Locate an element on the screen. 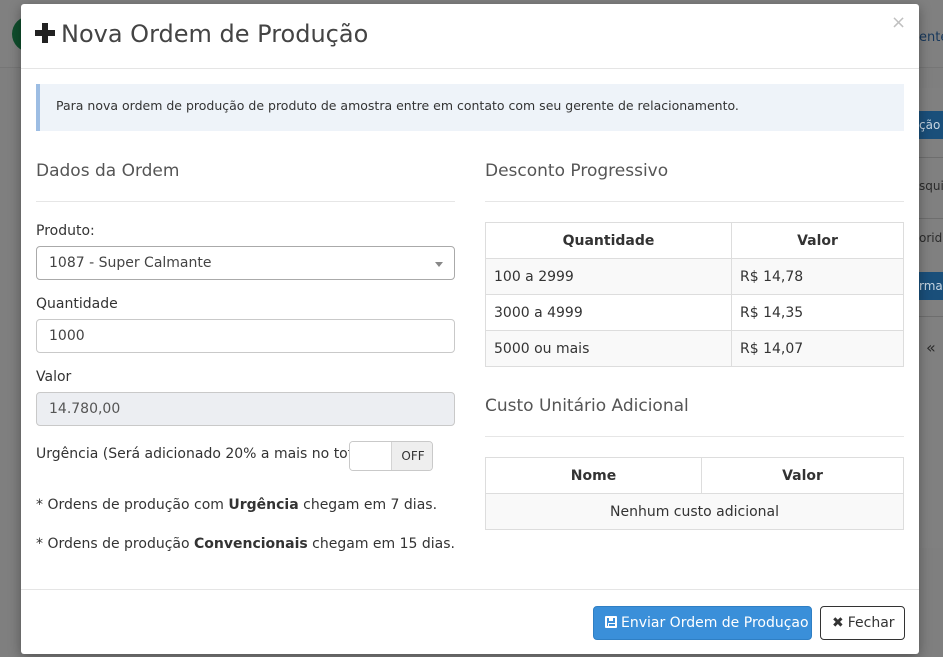 The image size is (943, 657). cell-quantity: 100 a 2999 is located at coordinates (608, 276).